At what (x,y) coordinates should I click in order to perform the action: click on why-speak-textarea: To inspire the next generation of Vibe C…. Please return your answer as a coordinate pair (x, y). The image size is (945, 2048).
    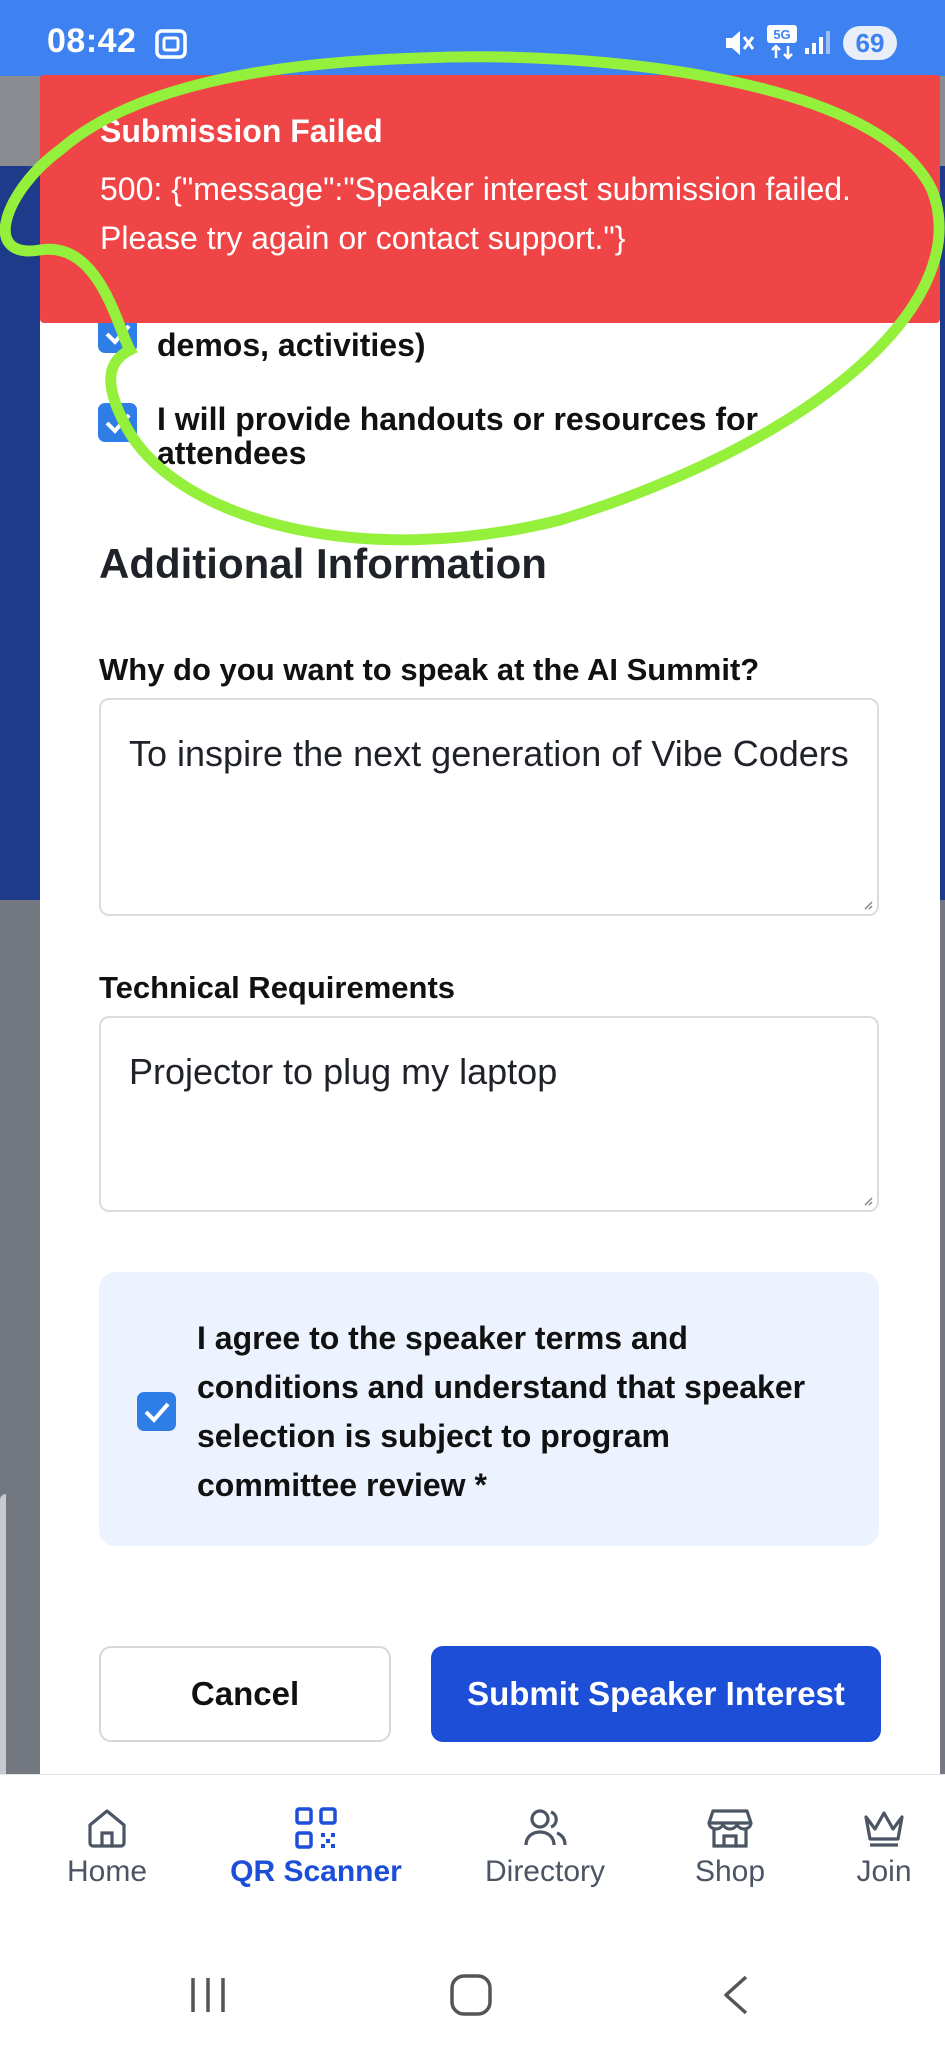
    Looking at the image, I should click on (489, 807).